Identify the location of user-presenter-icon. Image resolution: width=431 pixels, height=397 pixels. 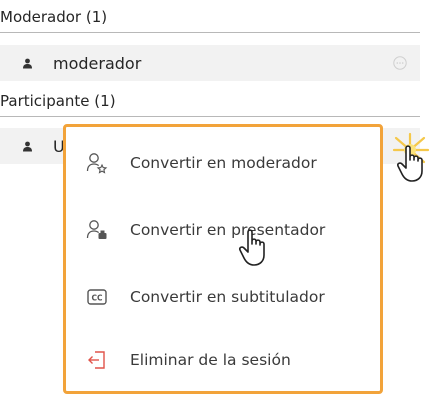
(96, 229).